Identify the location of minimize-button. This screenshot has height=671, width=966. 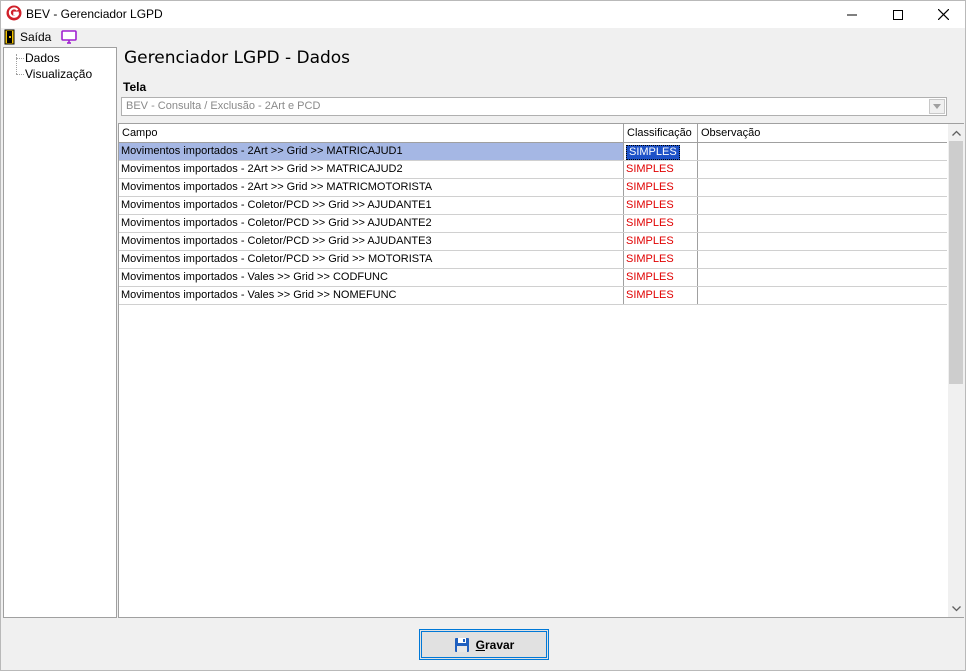
(852, 14).